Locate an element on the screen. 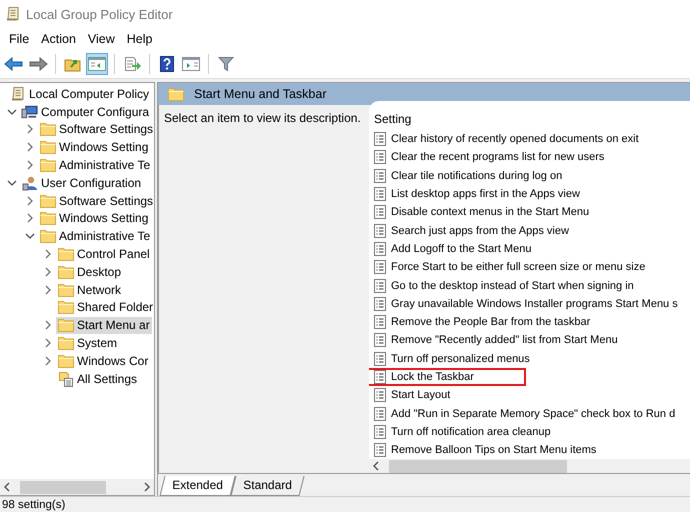 Image resolution: width=690 pixels, height=512 pixels. tree-item: Desktop is located at coordinates (90, 271).